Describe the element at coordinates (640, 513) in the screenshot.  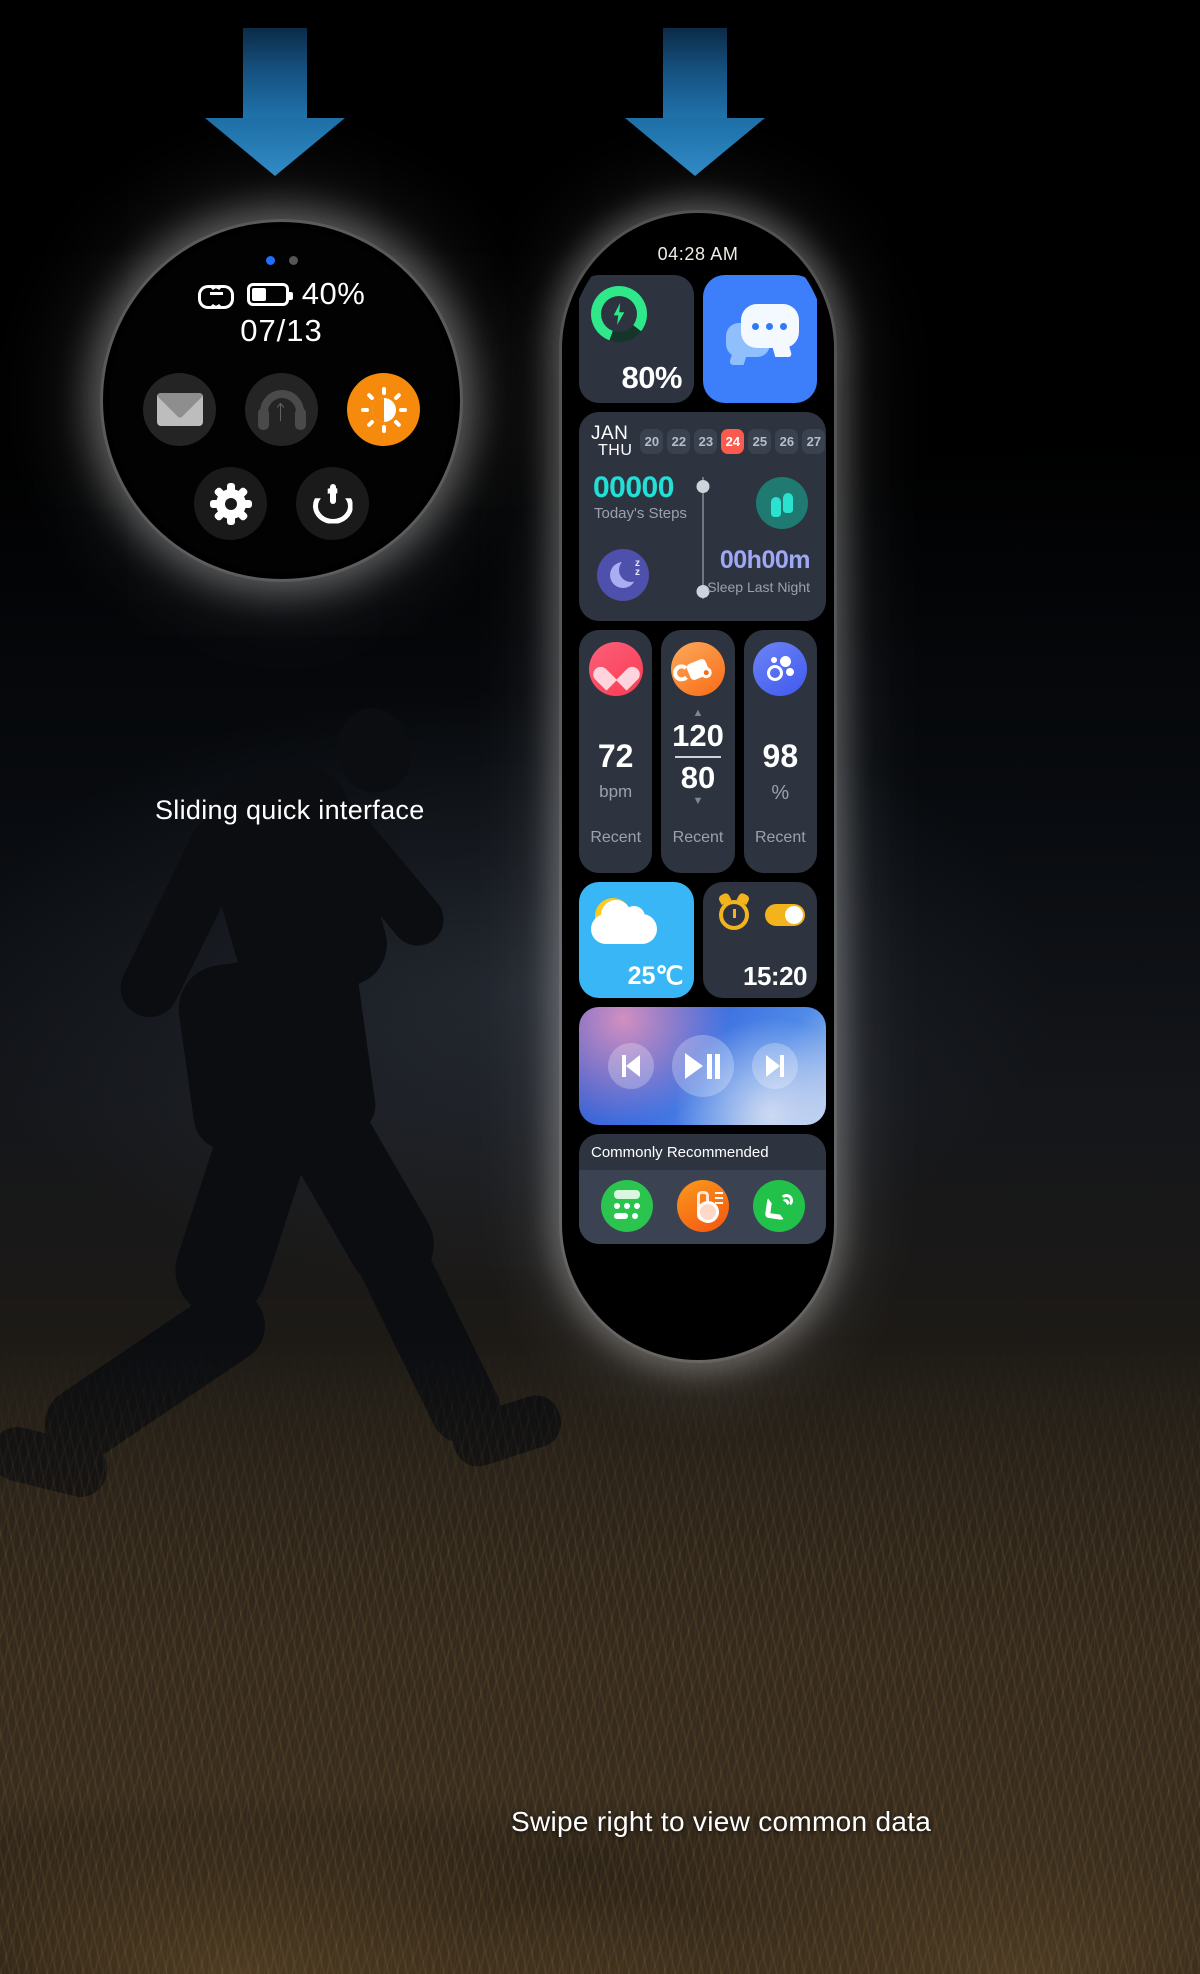
I see `steps-label: Today's Steps` at that location.